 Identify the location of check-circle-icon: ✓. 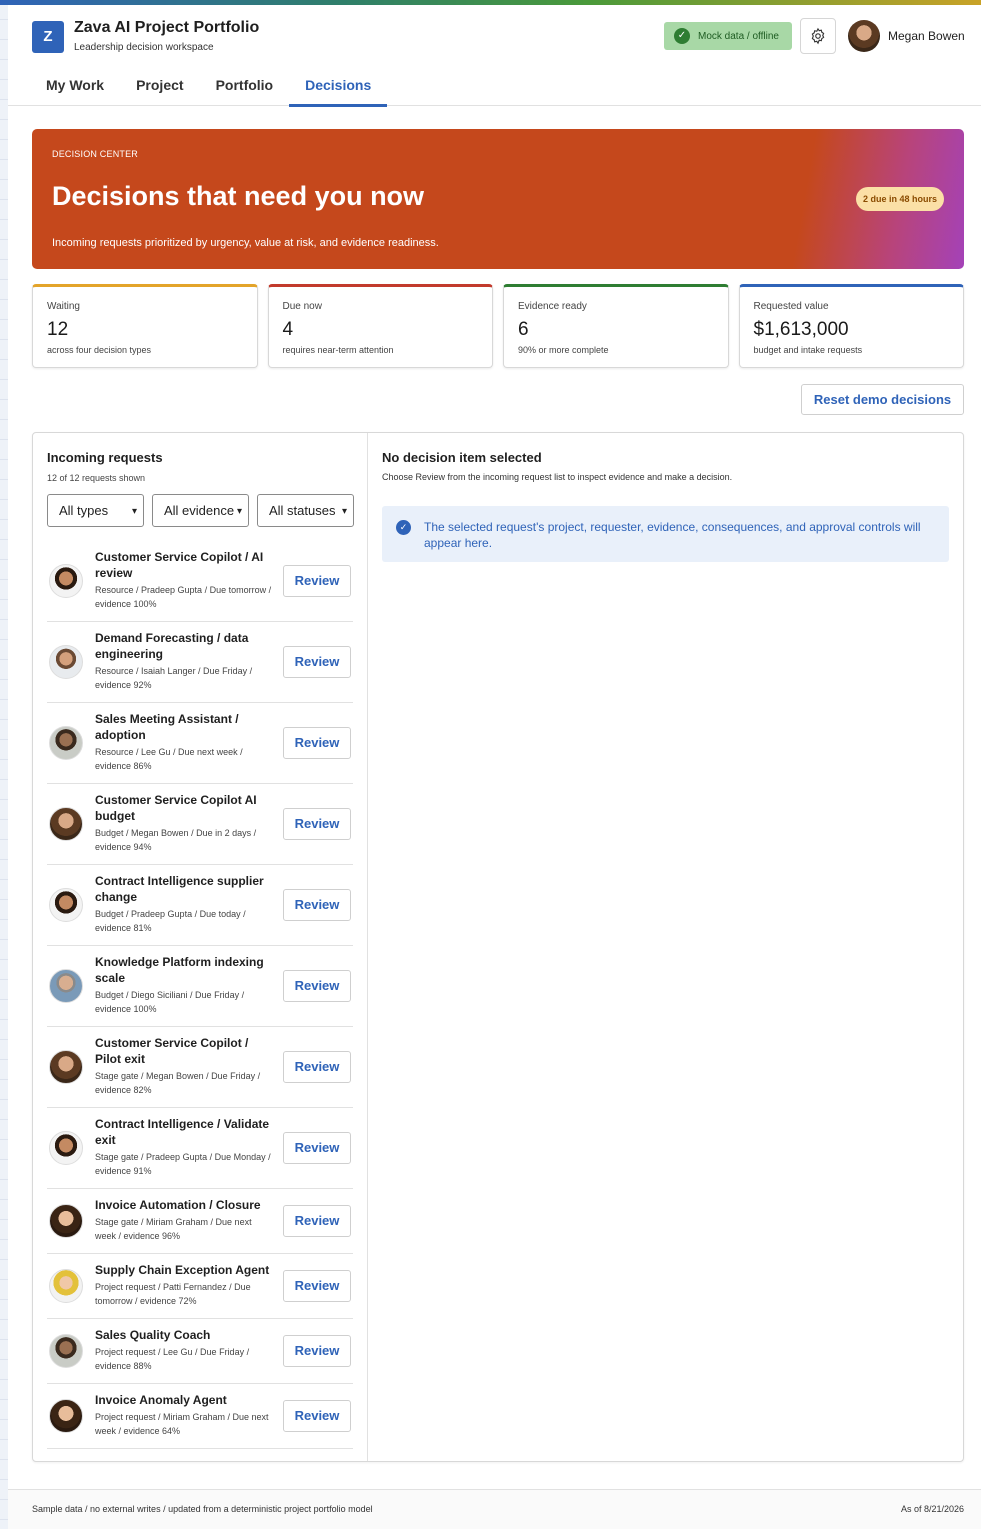
(403, 527).